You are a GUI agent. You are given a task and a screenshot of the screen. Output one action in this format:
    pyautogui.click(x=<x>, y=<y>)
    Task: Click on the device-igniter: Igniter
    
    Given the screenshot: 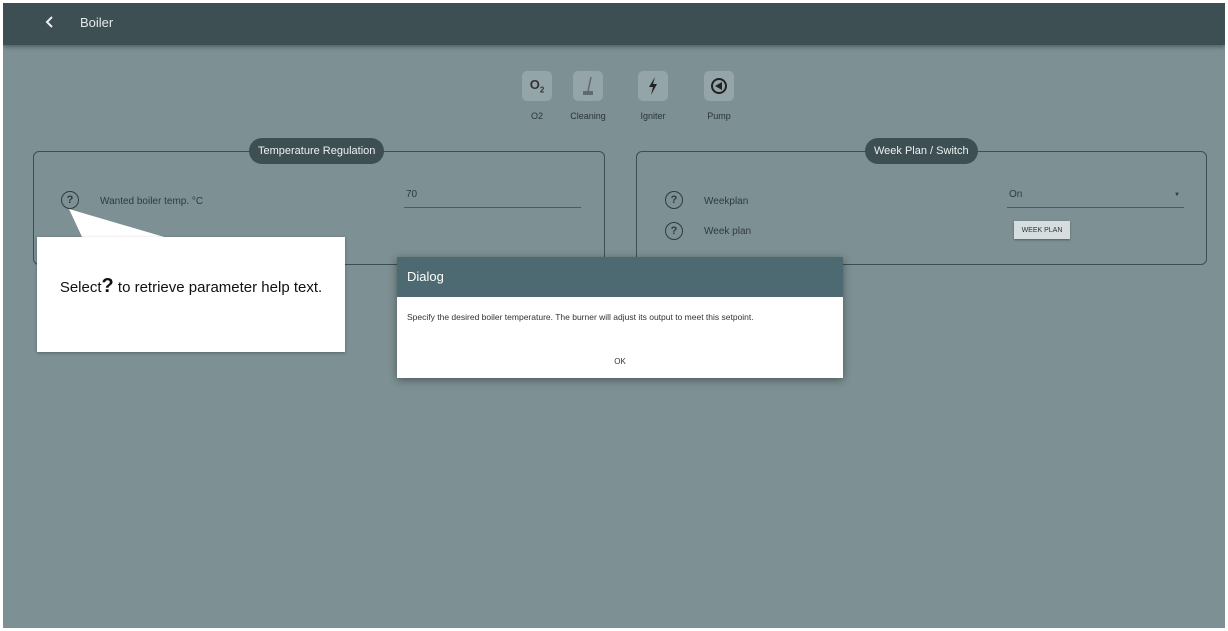 What is the action you would take?
    pyautogui.click(x=653, y=96)
    